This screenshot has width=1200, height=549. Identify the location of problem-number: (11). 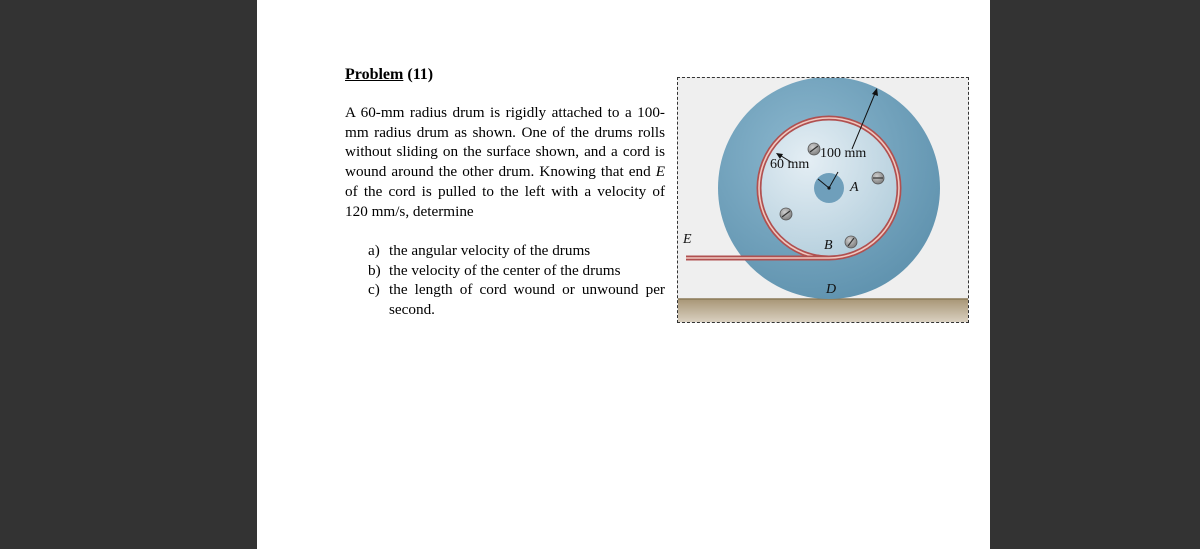
(420, 74).